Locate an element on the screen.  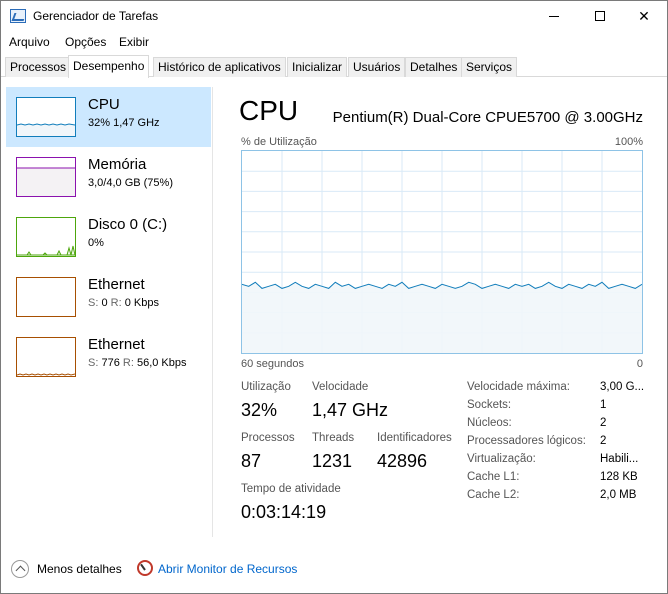
sidebar-item-ethernet-2: Ethernet S: 776 R: 56,0 Kbps is located at coordinates (108, 357).